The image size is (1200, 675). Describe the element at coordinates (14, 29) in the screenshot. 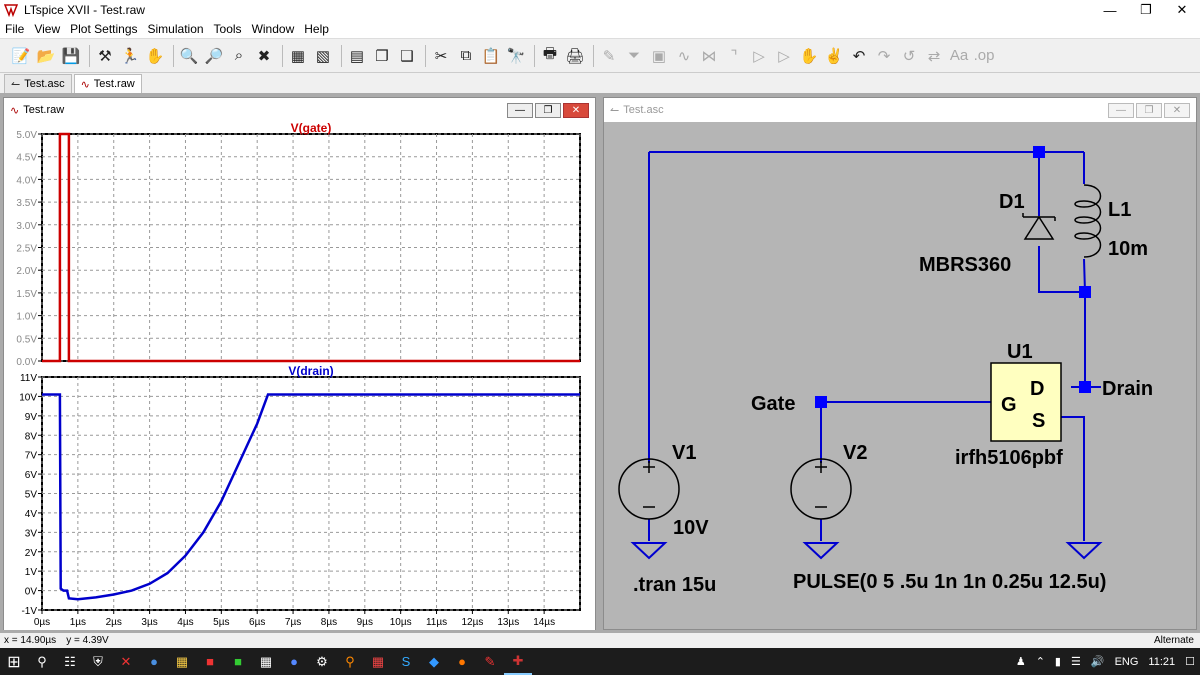

I see `menu-file: File` at that location.